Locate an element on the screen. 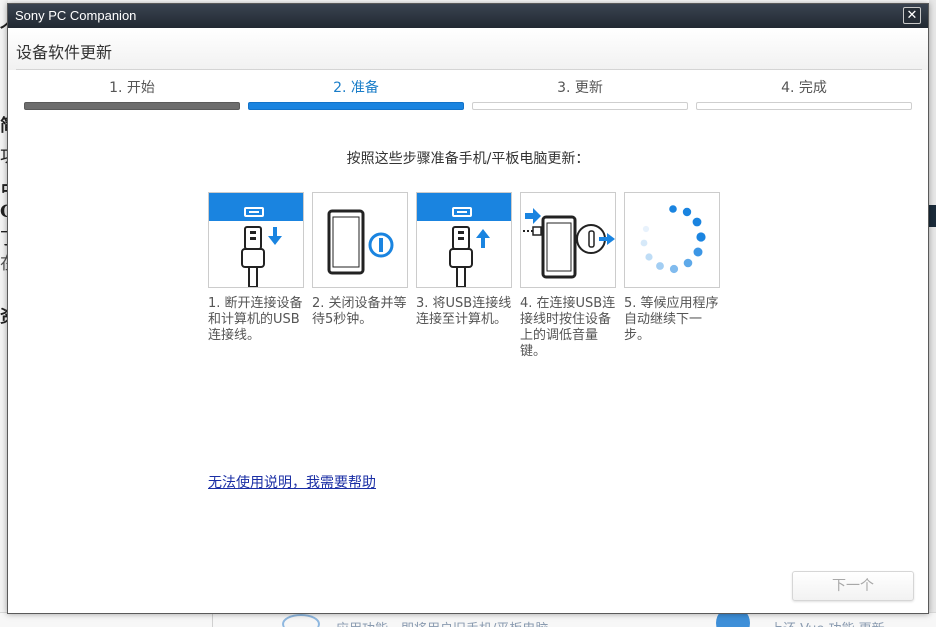 This screenshot has width=936, height=627. phone-volume-down-icon is located at coordinates (569, 243).